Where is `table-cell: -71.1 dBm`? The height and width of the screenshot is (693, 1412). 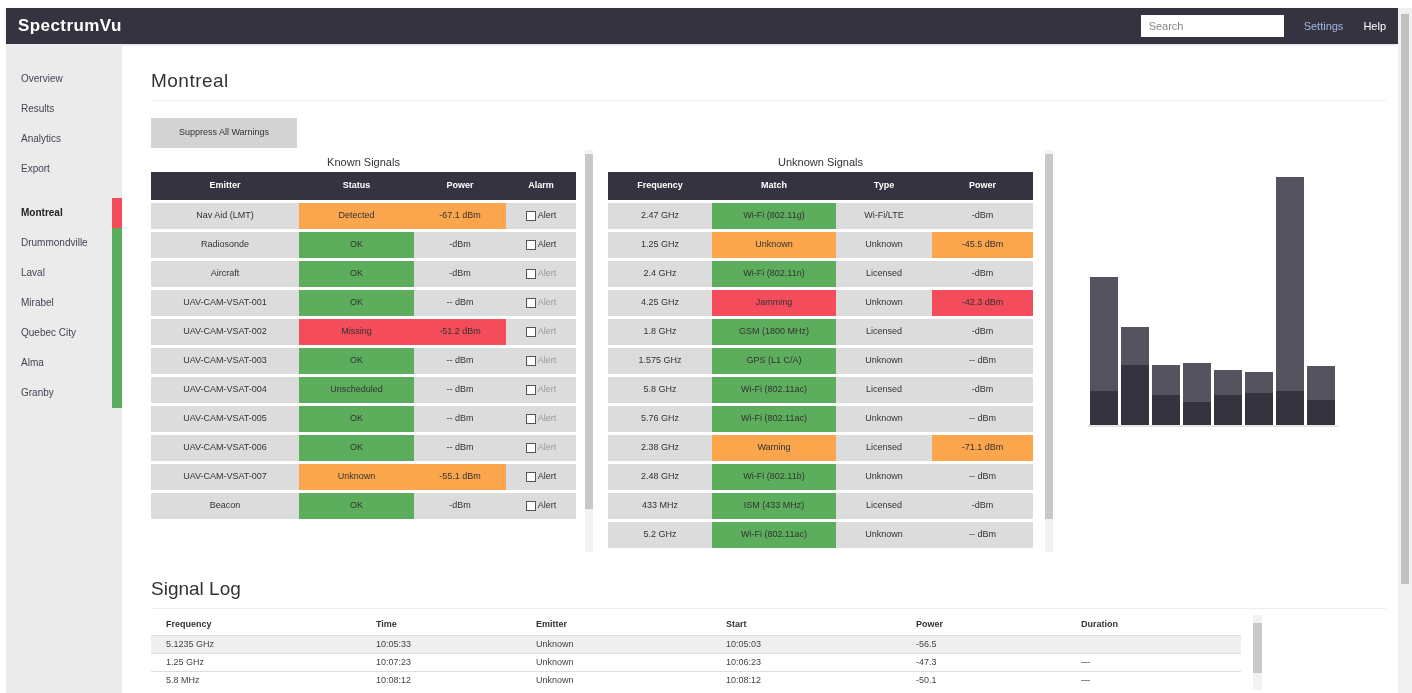 table-cell: -71.1 dBm is located at coordinates (982, 448).